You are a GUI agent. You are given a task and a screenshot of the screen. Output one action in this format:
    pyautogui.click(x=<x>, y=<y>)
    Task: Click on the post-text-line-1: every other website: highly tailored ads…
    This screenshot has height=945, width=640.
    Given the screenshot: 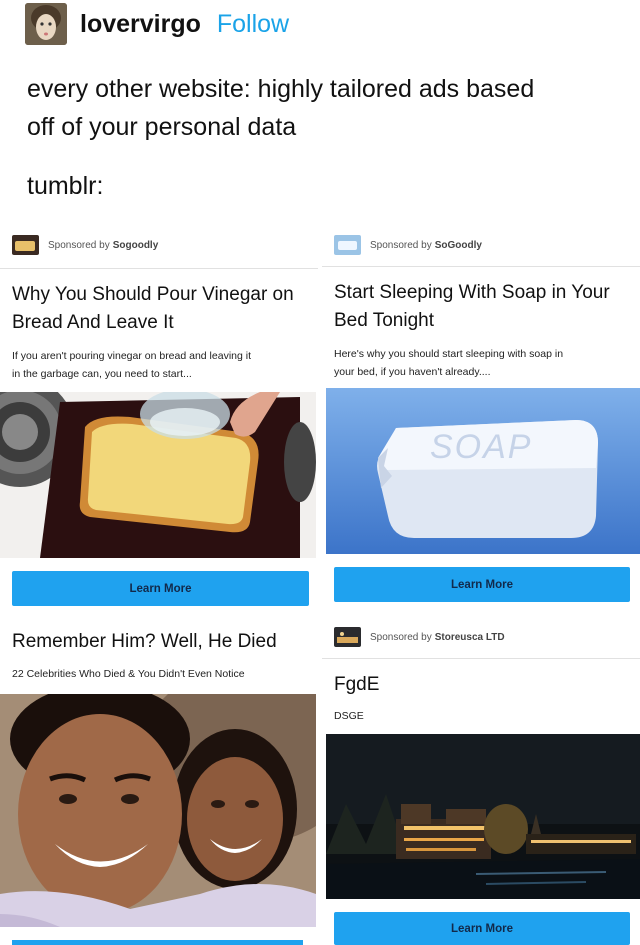 What is the action you would take?
    pyautogui.click(x=281, y=89)
    